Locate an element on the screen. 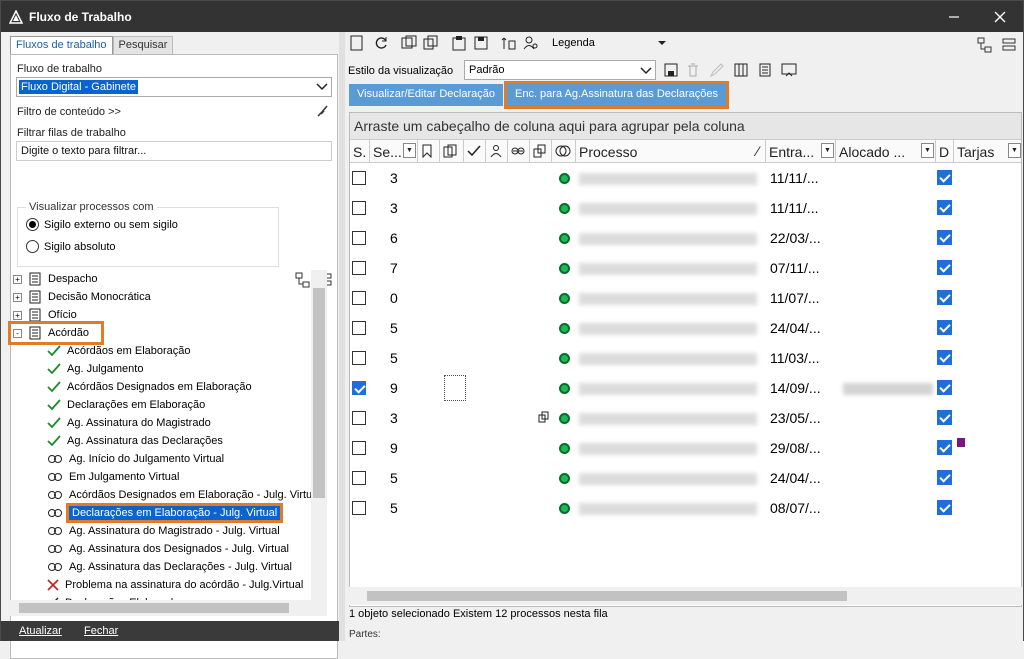 The width and height of the screenshot is (1024, 659). col-d: D is located at coordinates (945, 151).